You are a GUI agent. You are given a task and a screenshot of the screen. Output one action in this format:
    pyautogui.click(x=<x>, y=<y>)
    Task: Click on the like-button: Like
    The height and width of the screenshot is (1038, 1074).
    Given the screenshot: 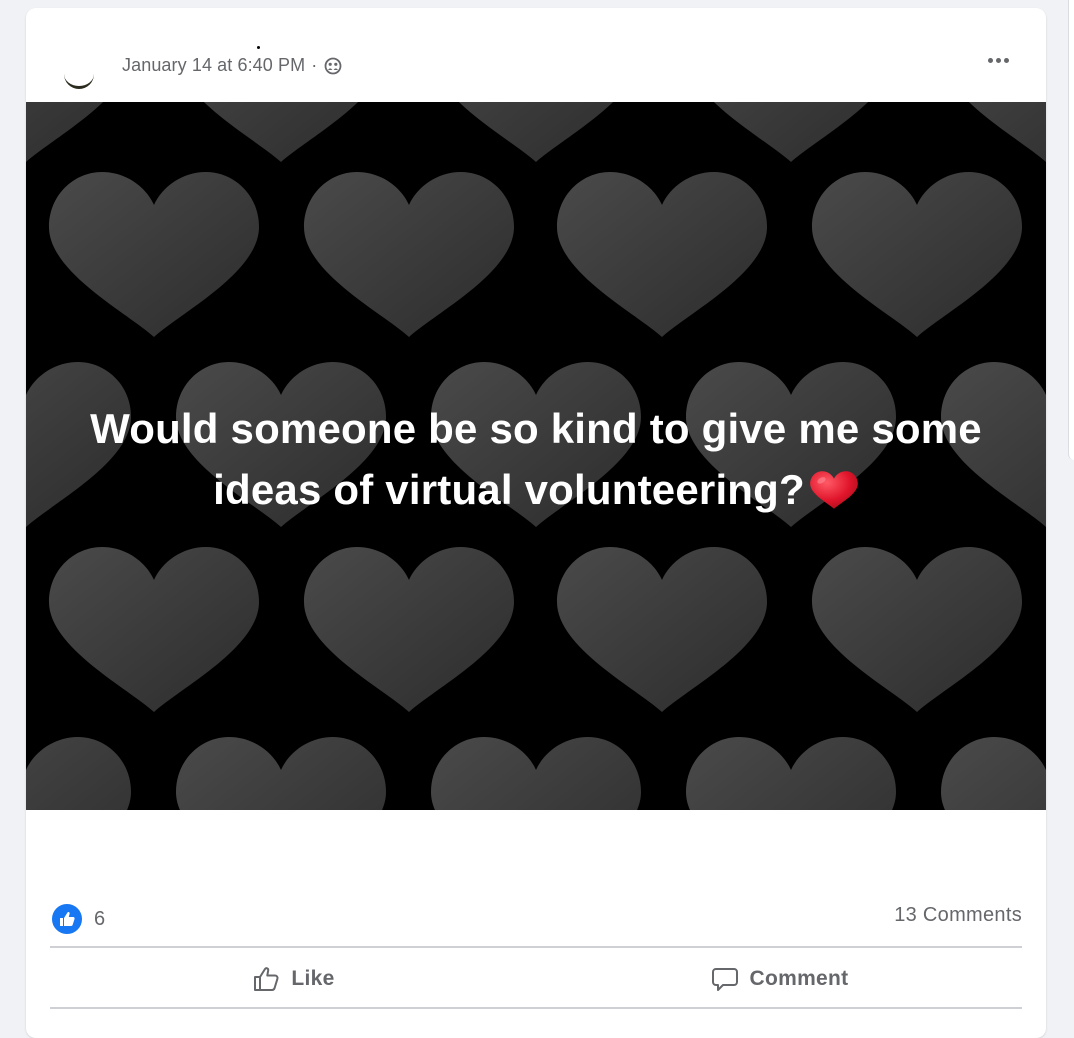 What is the action you would take?
    pyautogui.click(x=293, y=979)
    